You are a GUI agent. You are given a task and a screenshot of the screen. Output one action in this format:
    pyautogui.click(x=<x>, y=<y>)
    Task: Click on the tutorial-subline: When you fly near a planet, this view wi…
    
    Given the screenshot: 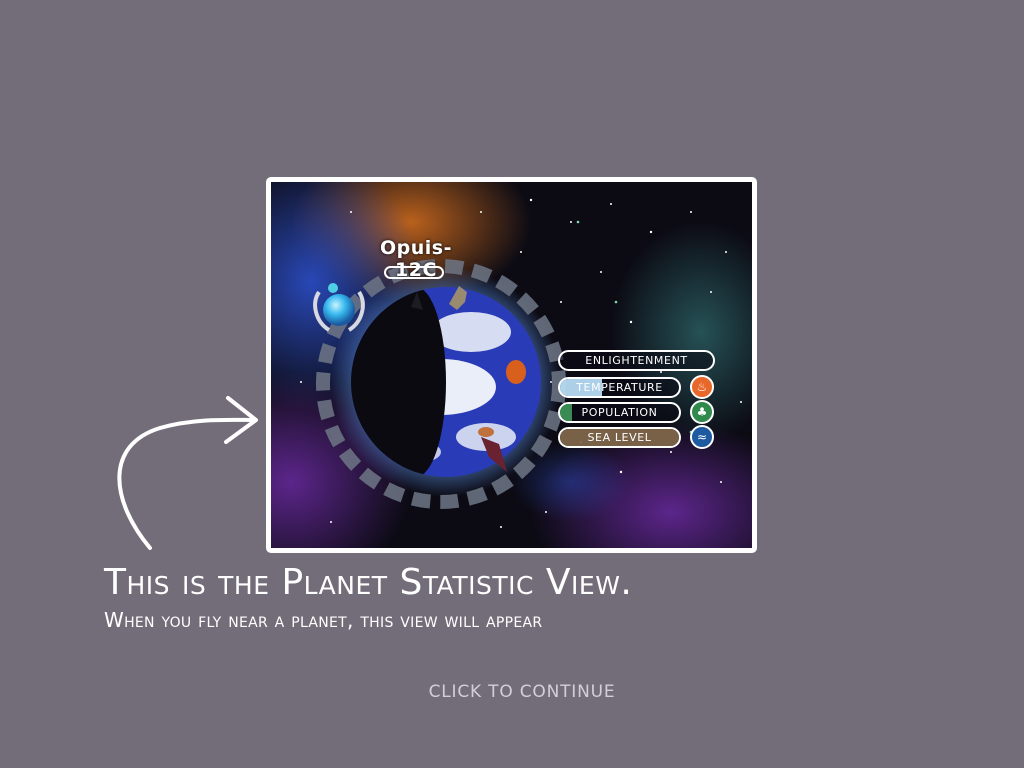 What is the action you would take?
    pyautogui.click(x=323, y=620)
    